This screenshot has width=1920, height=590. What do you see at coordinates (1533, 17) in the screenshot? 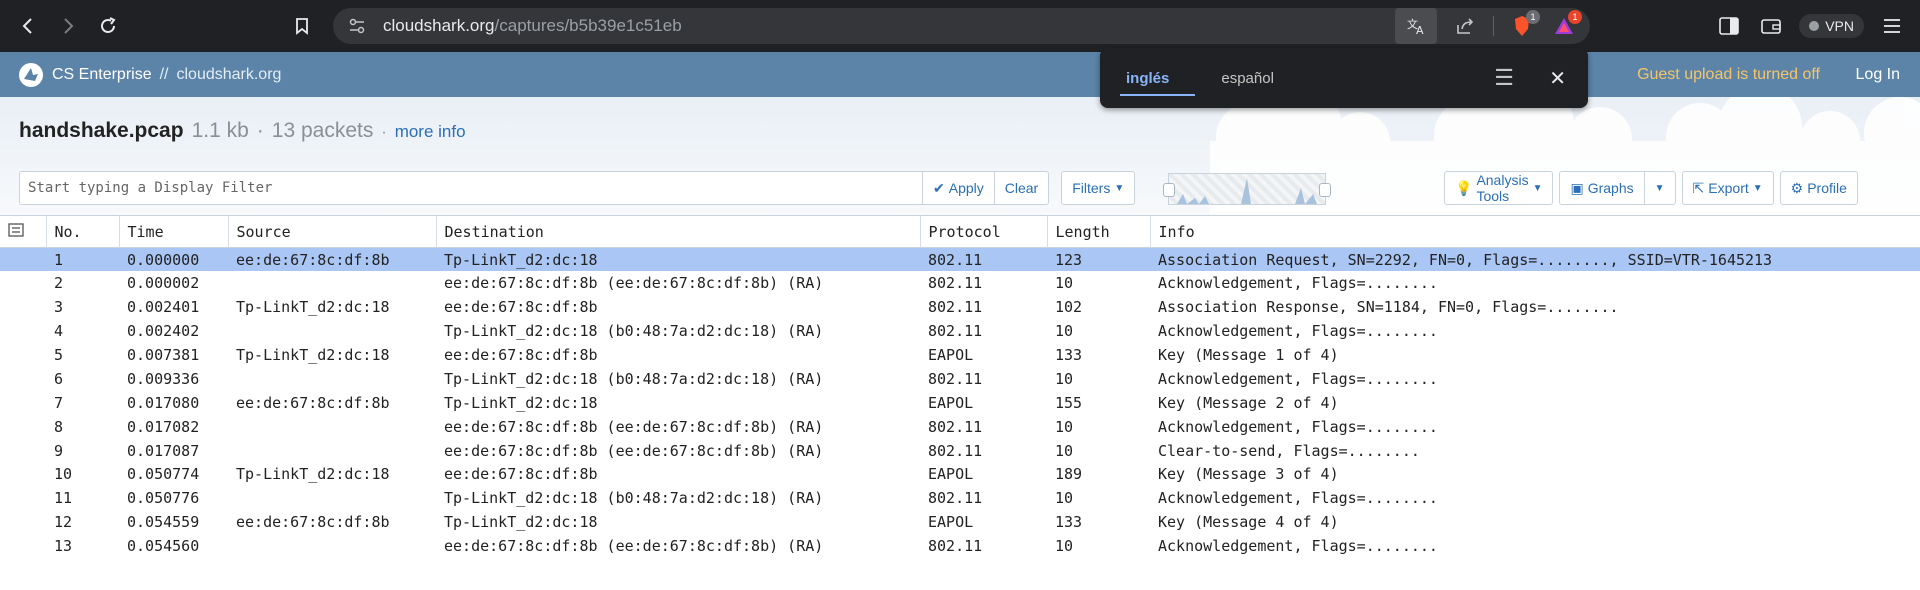
I see `brave-badge: 1` at bounding box center [1533, 17].